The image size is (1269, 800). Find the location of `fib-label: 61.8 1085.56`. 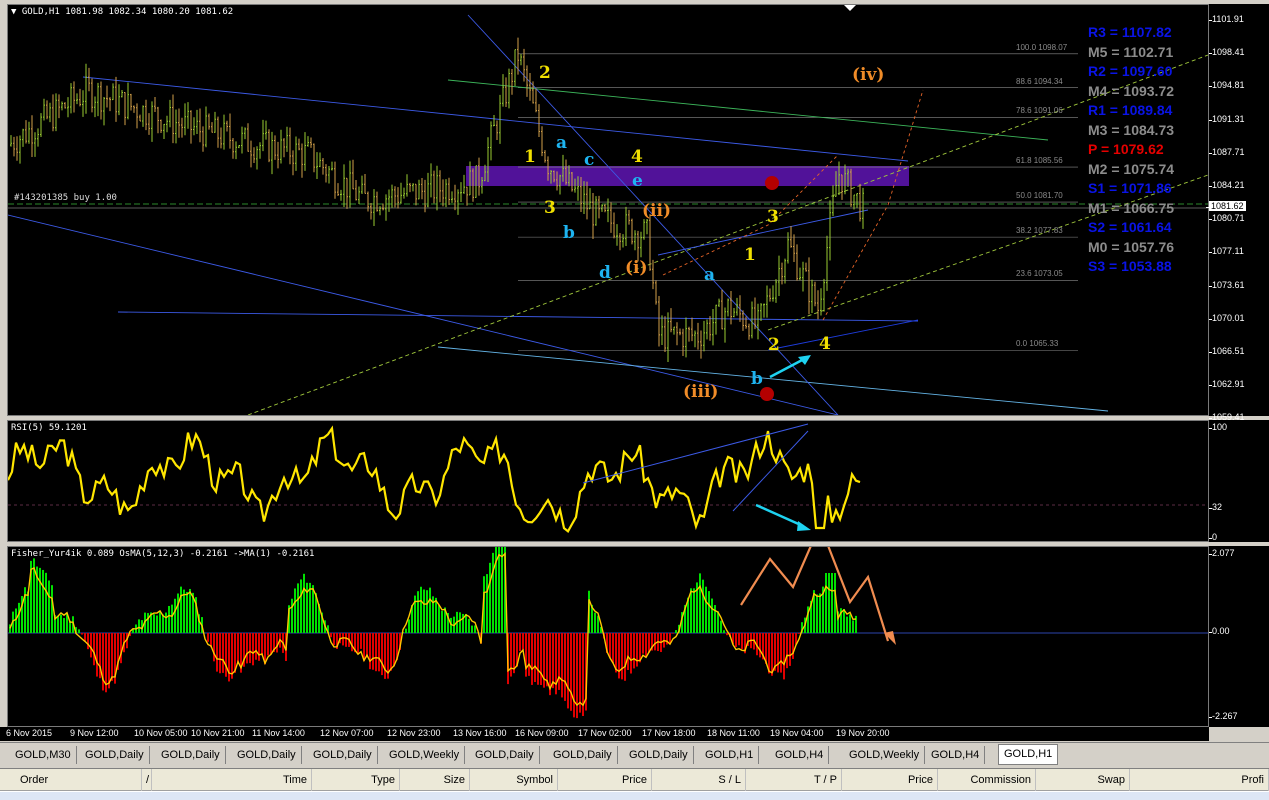

fib-label: 61.8 1085.56 is located at coordinates (1039, 161).